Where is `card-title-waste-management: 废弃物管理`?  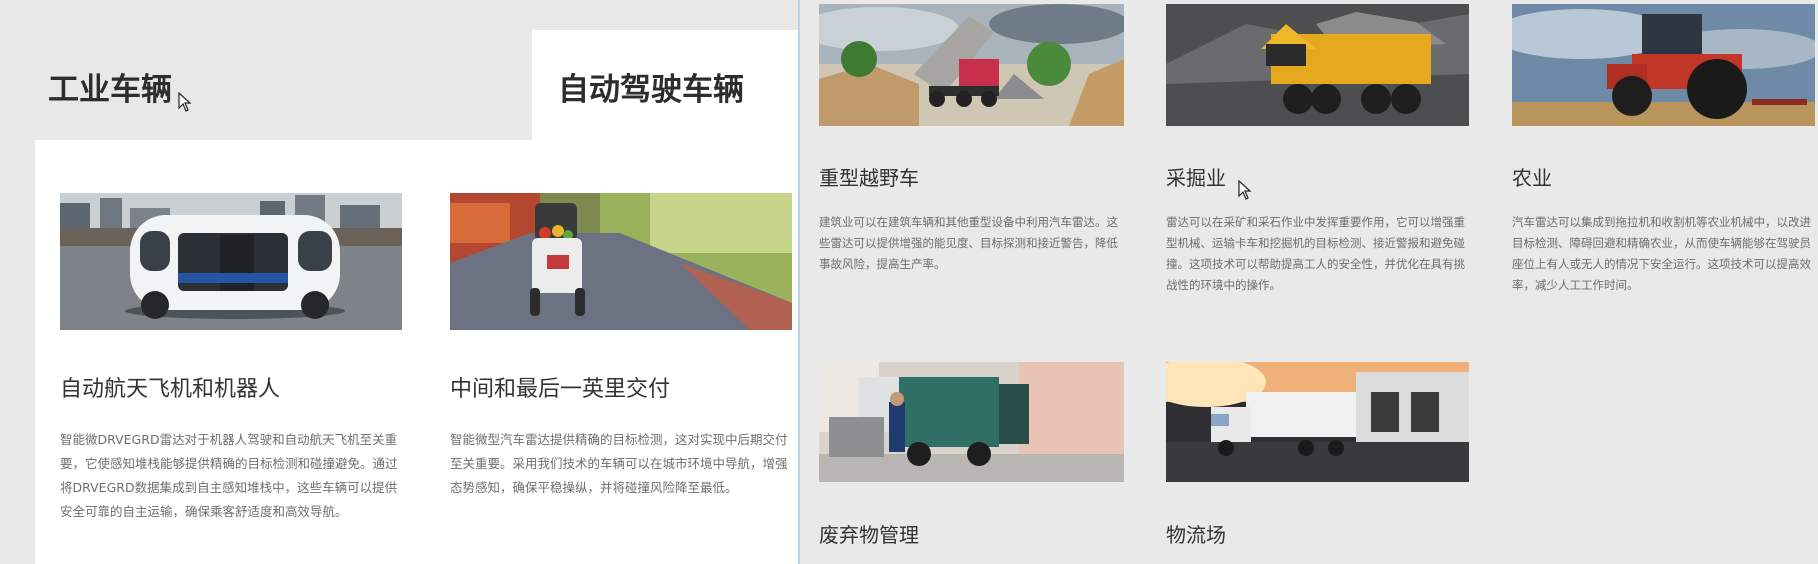
card-title-waste-management: 废弃物管理 is located at coordinates (869, 535).